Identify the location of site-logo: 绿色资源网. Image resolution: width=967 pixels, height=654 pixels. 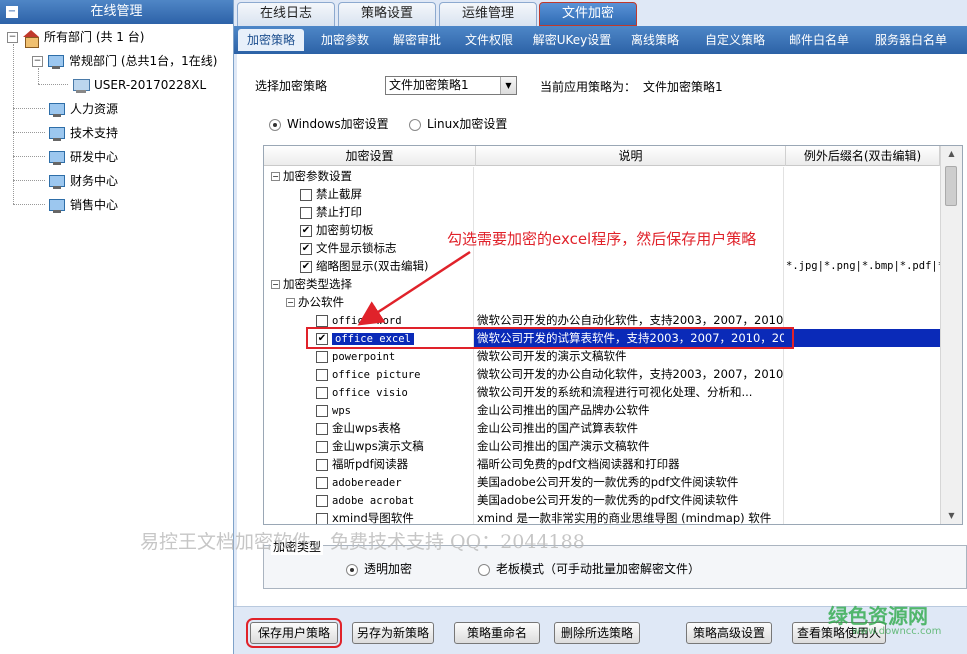
(878, 616).